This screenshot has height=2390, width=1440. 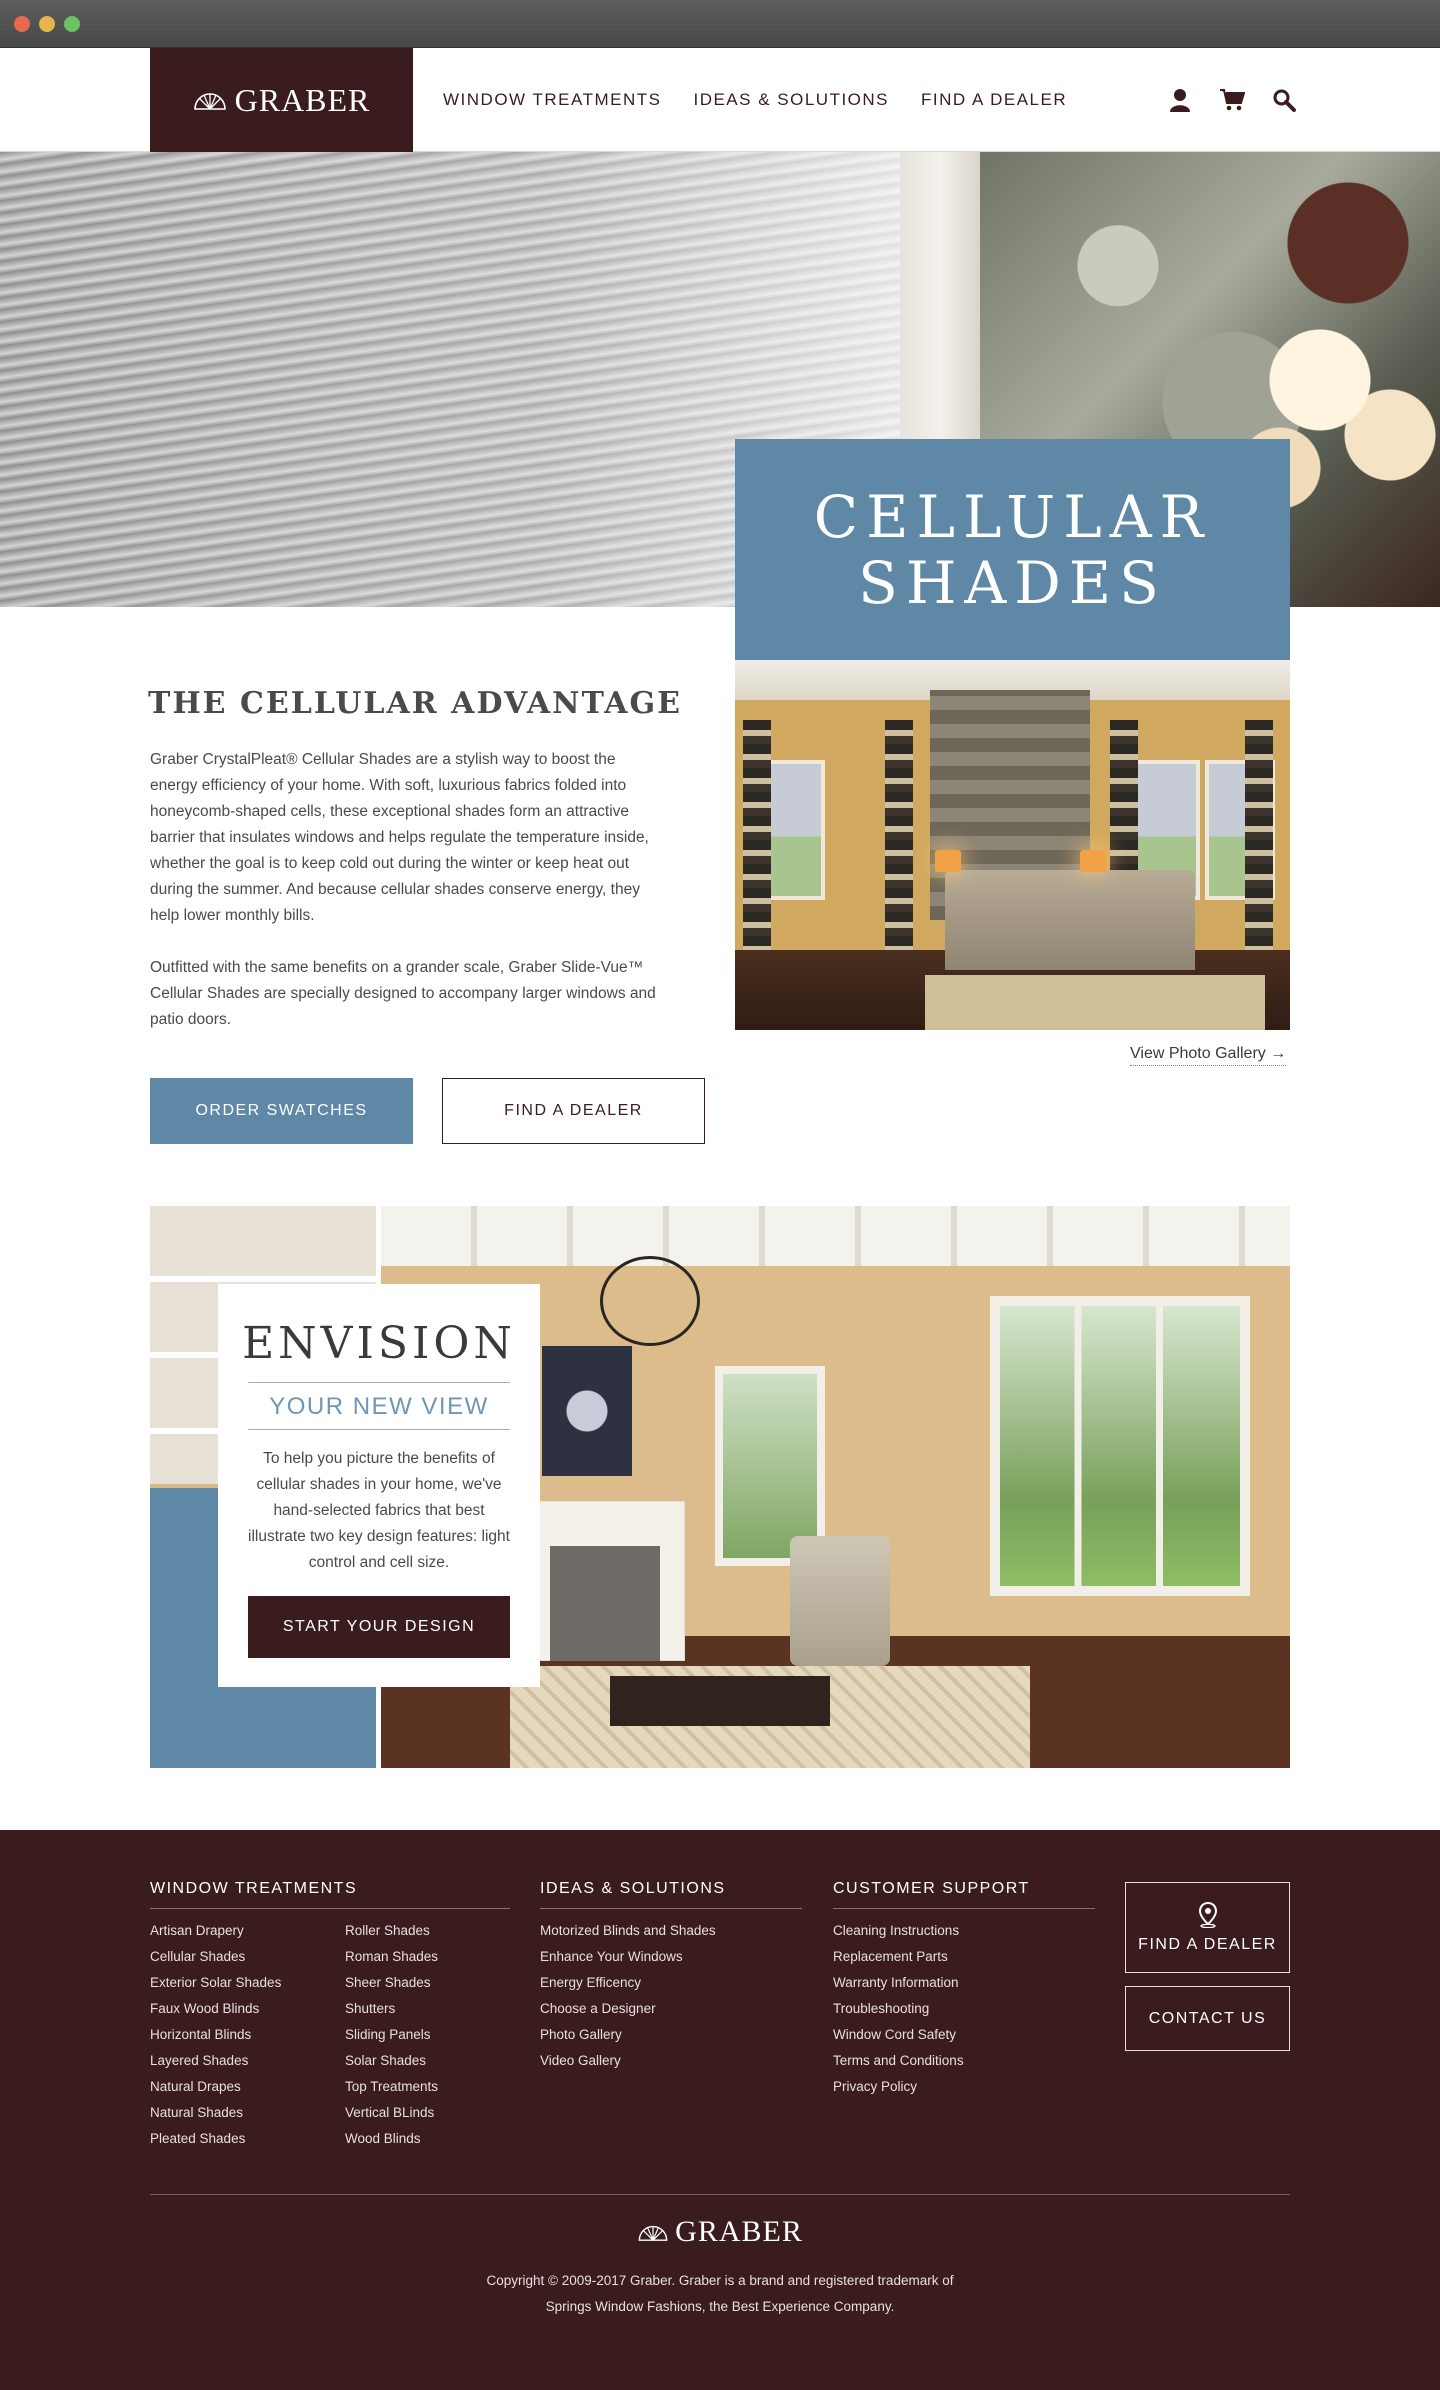 I want to click on footer-window-treatments-heading: WINDOW TREATMENTS, so click(x=330, y=1894).